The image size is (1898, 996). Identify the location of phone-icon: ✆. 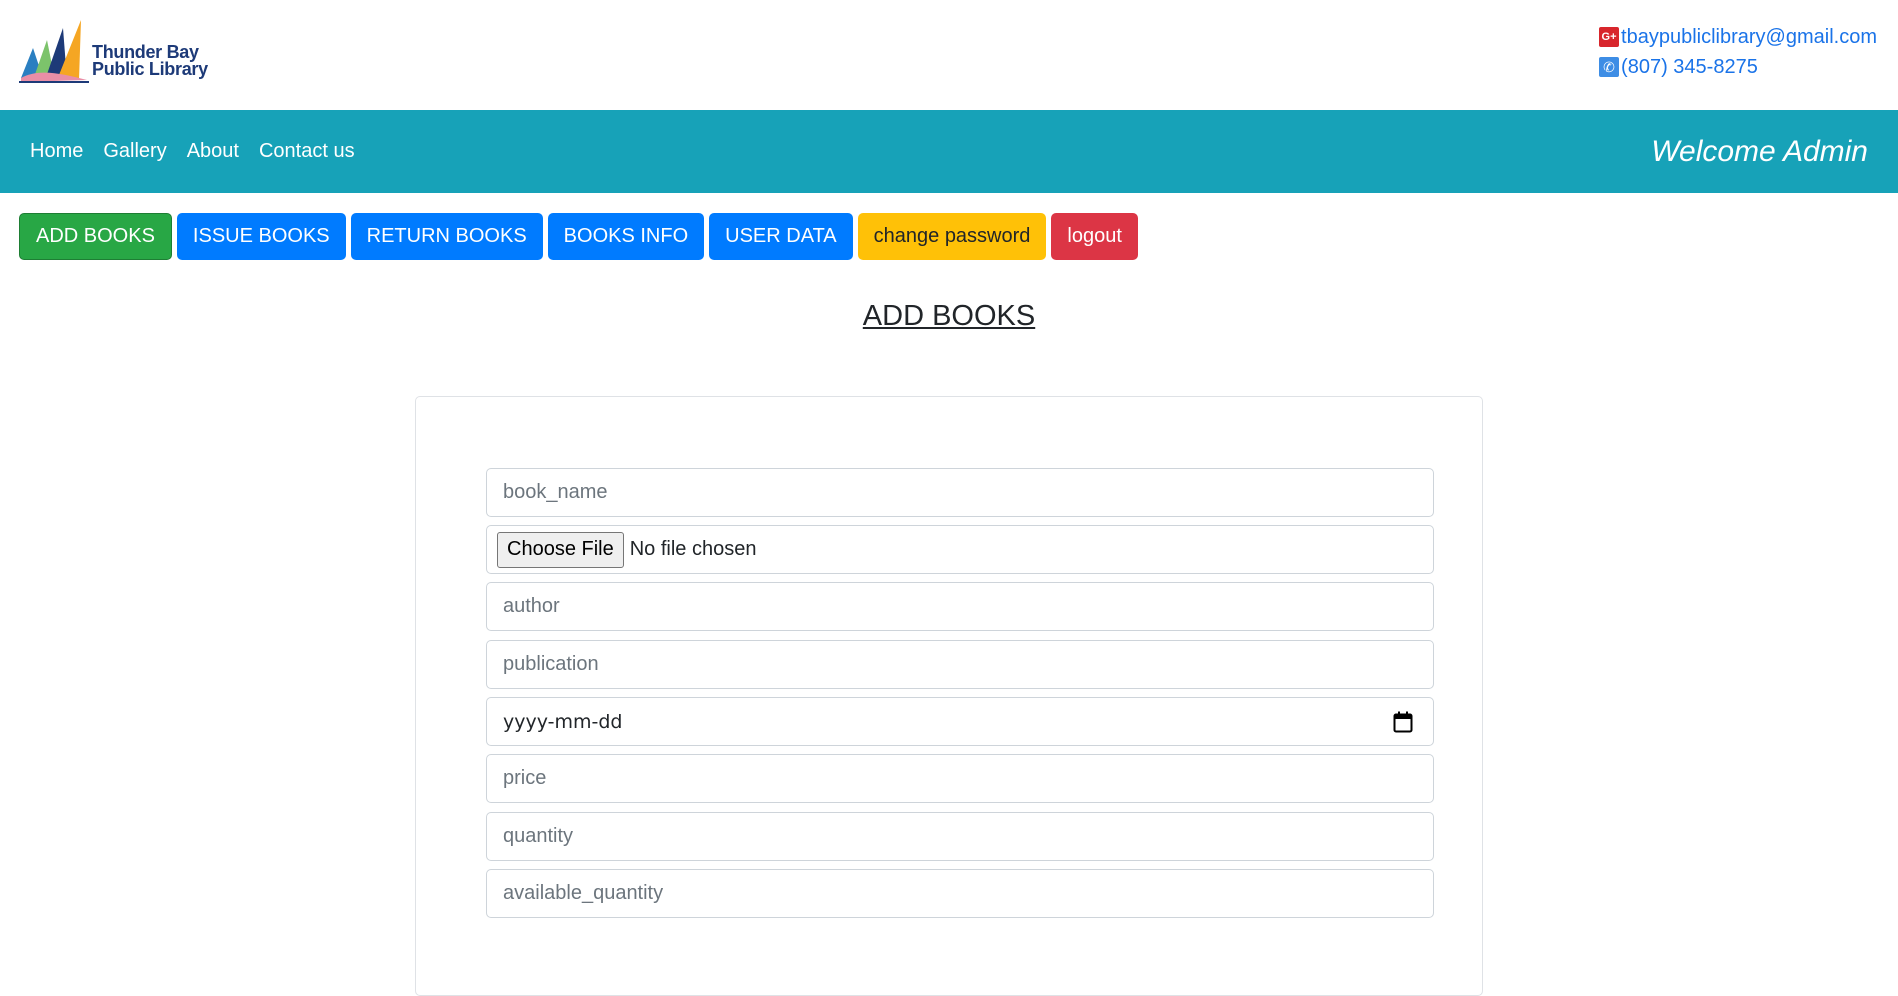
(1609, 67).